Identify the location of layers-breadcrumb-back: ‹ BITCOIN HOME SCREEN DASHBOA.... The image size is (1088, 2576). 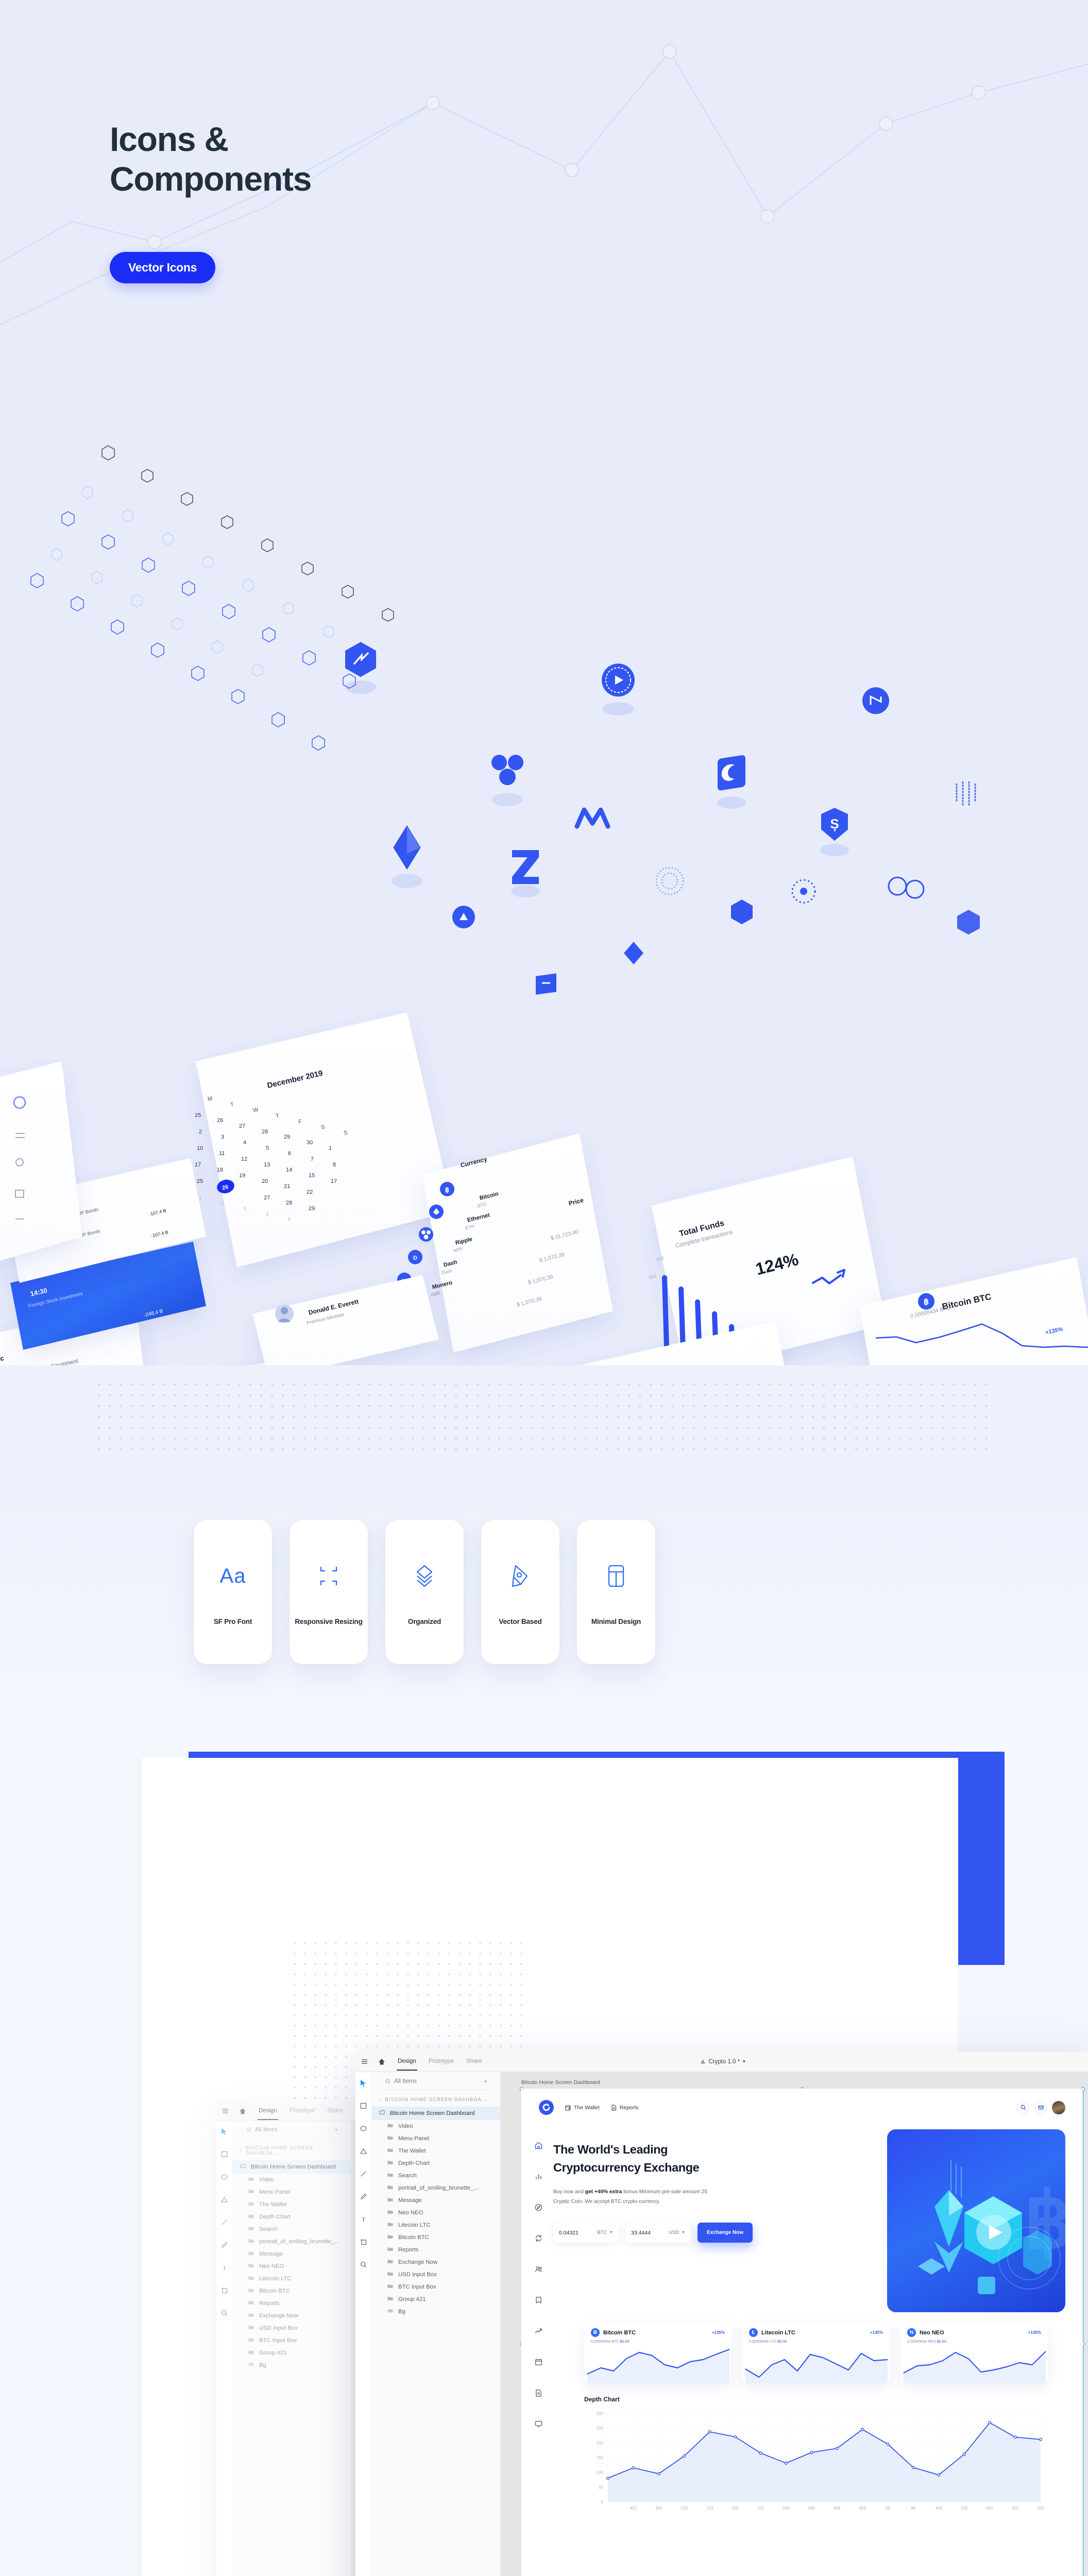
(292, 2149).